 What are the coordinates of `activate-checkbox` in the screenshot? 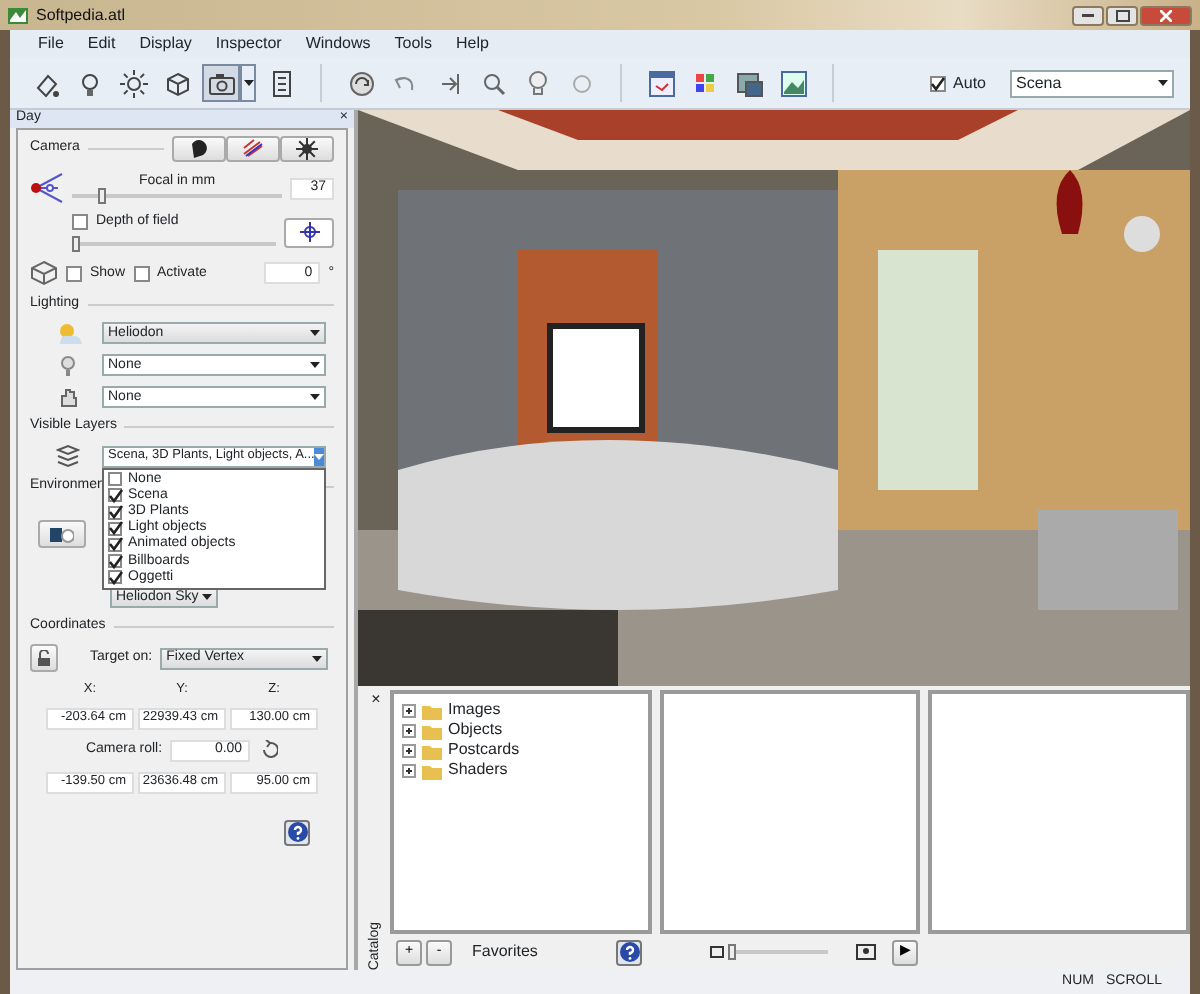 It's located at (141, 273).